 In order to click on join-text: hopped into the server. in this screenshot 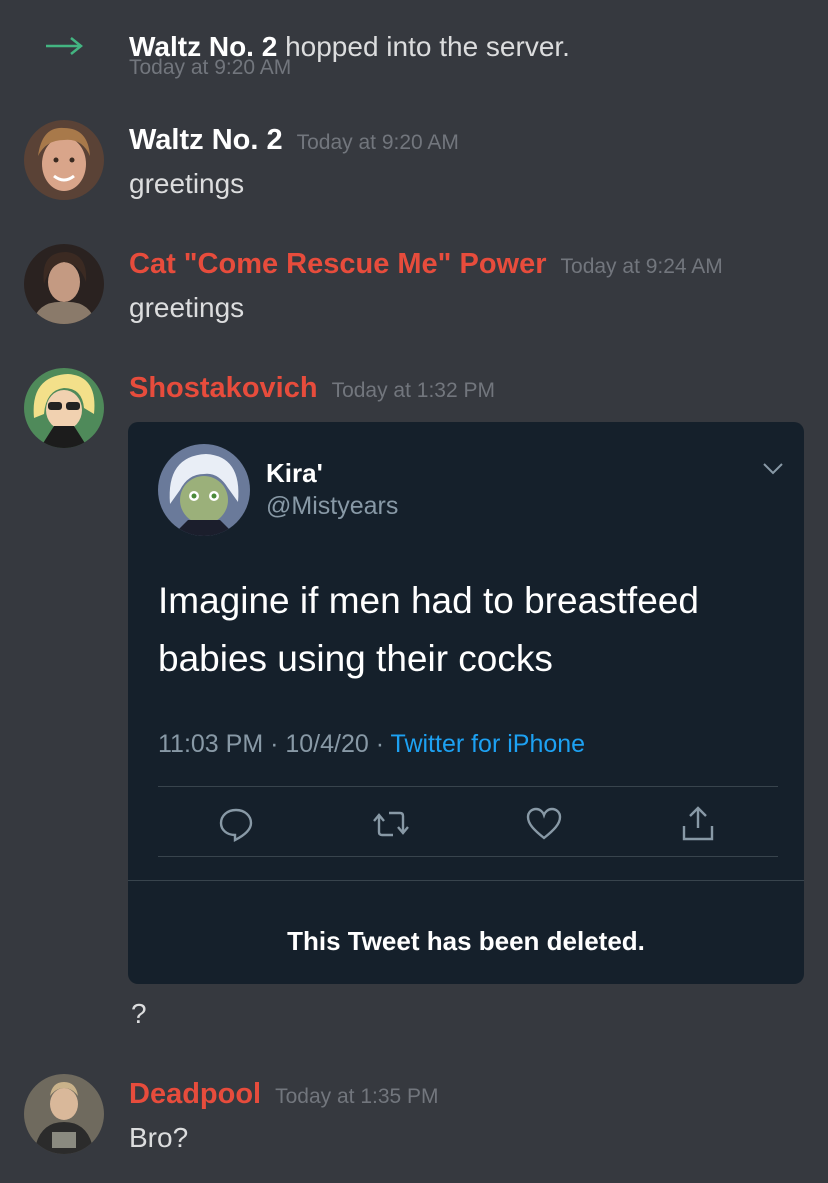, I will do `click(427, 46)`.